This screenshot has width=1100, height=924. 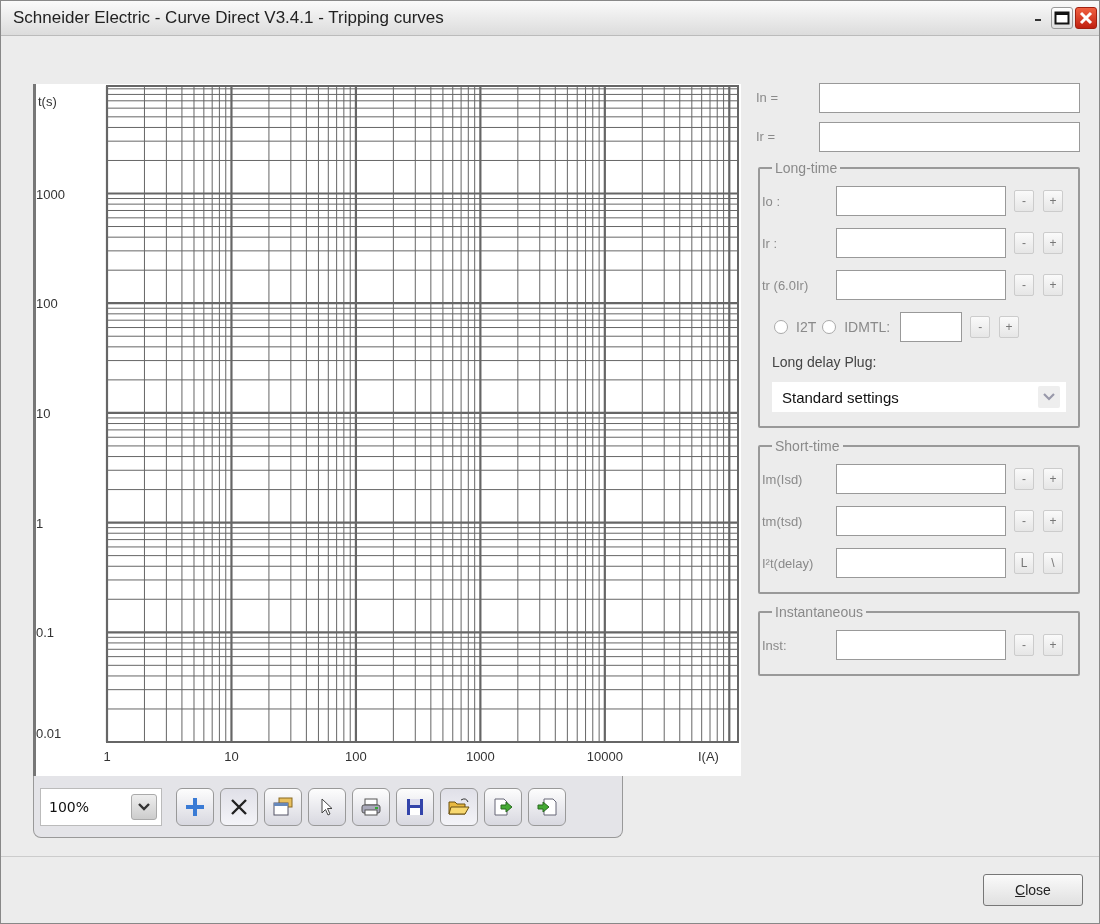 I want to click on x-tick-label: 10, so click(x=231, y=756).